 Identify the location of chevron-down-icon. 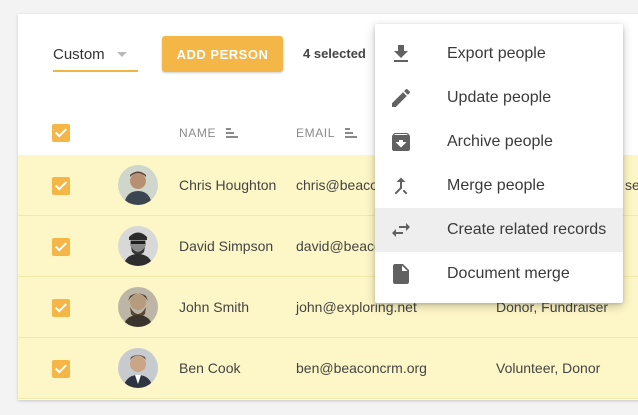
(122, 54).